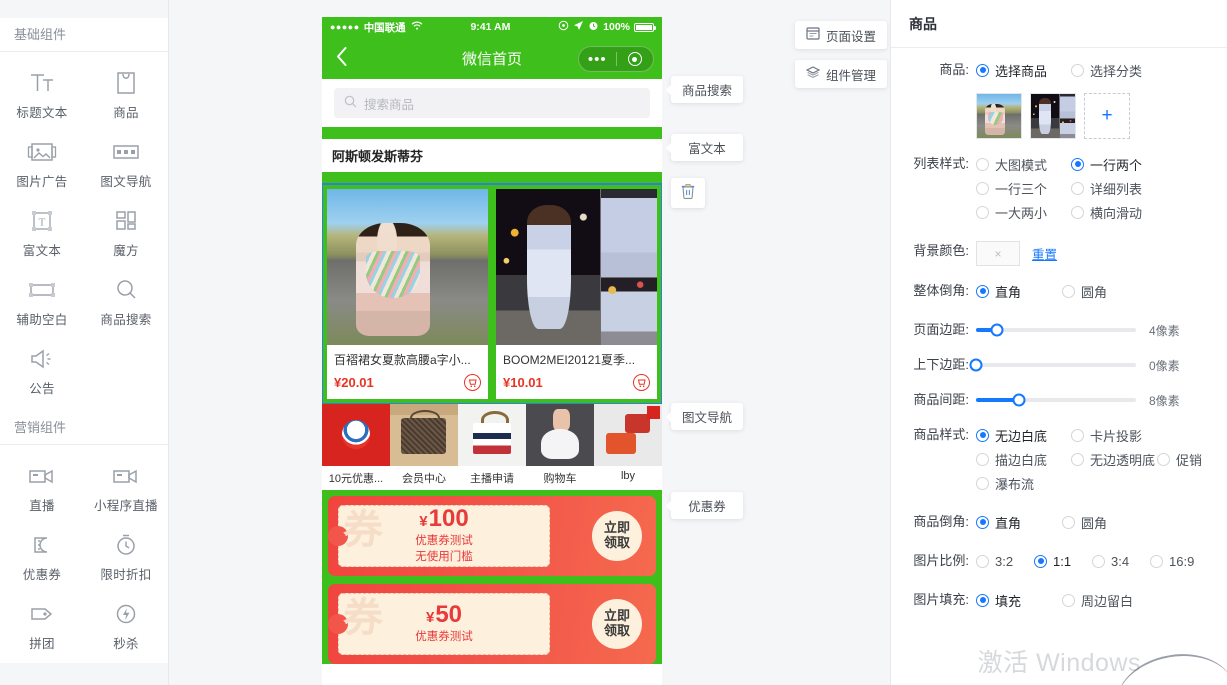  I want to click on widget-goods-search: 搜索商品, so click(492, 103).